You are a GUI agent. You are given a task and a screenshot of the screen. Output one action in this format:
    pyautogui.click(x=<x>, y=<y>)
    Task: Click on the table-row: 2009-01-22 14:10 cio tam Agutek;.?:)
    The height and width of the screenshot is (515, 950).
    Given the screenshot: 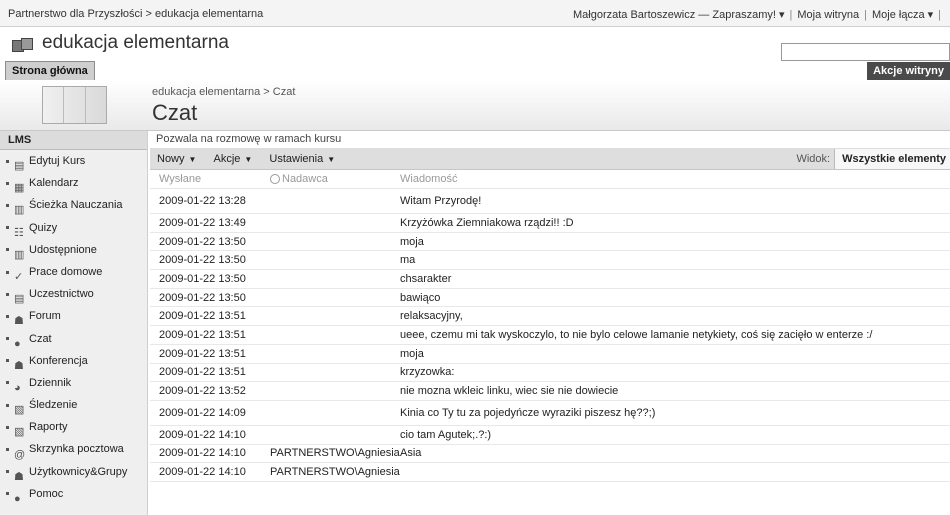 What is the action you would take?
    pyautogui.click(x=550, y=435)
    